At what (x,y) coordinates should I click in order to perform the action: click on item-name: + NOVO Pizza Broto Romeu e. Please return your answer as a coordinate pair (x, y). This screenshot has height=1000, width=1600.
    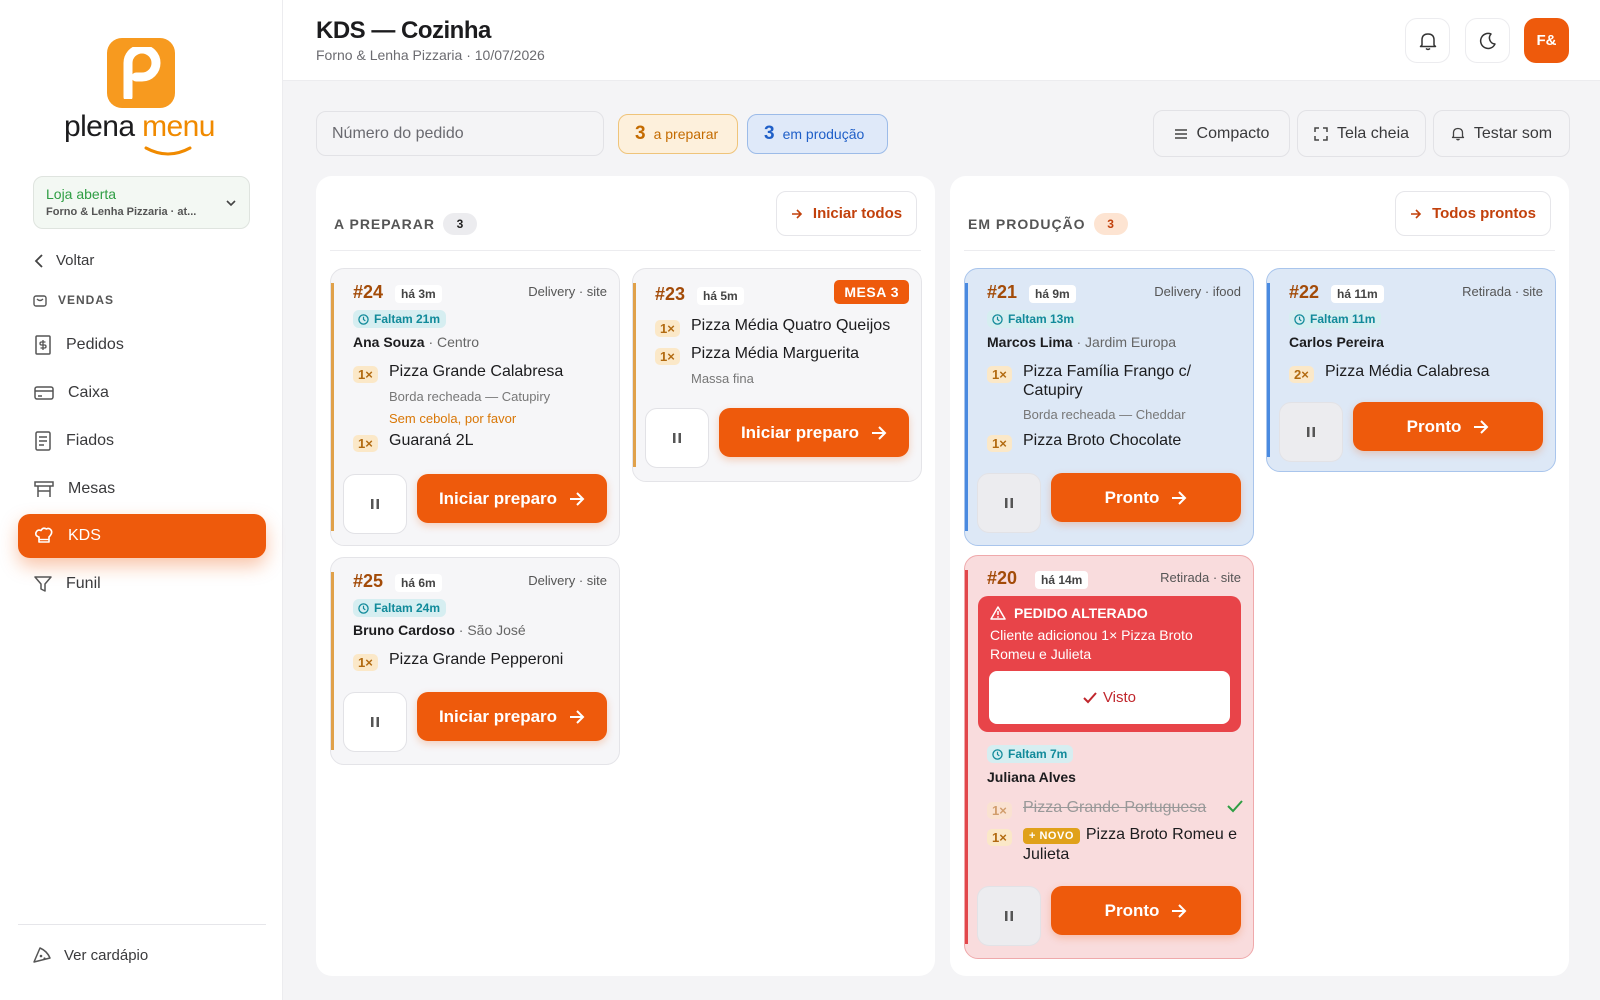
    Looking at the image, I should click on (1130, 835).